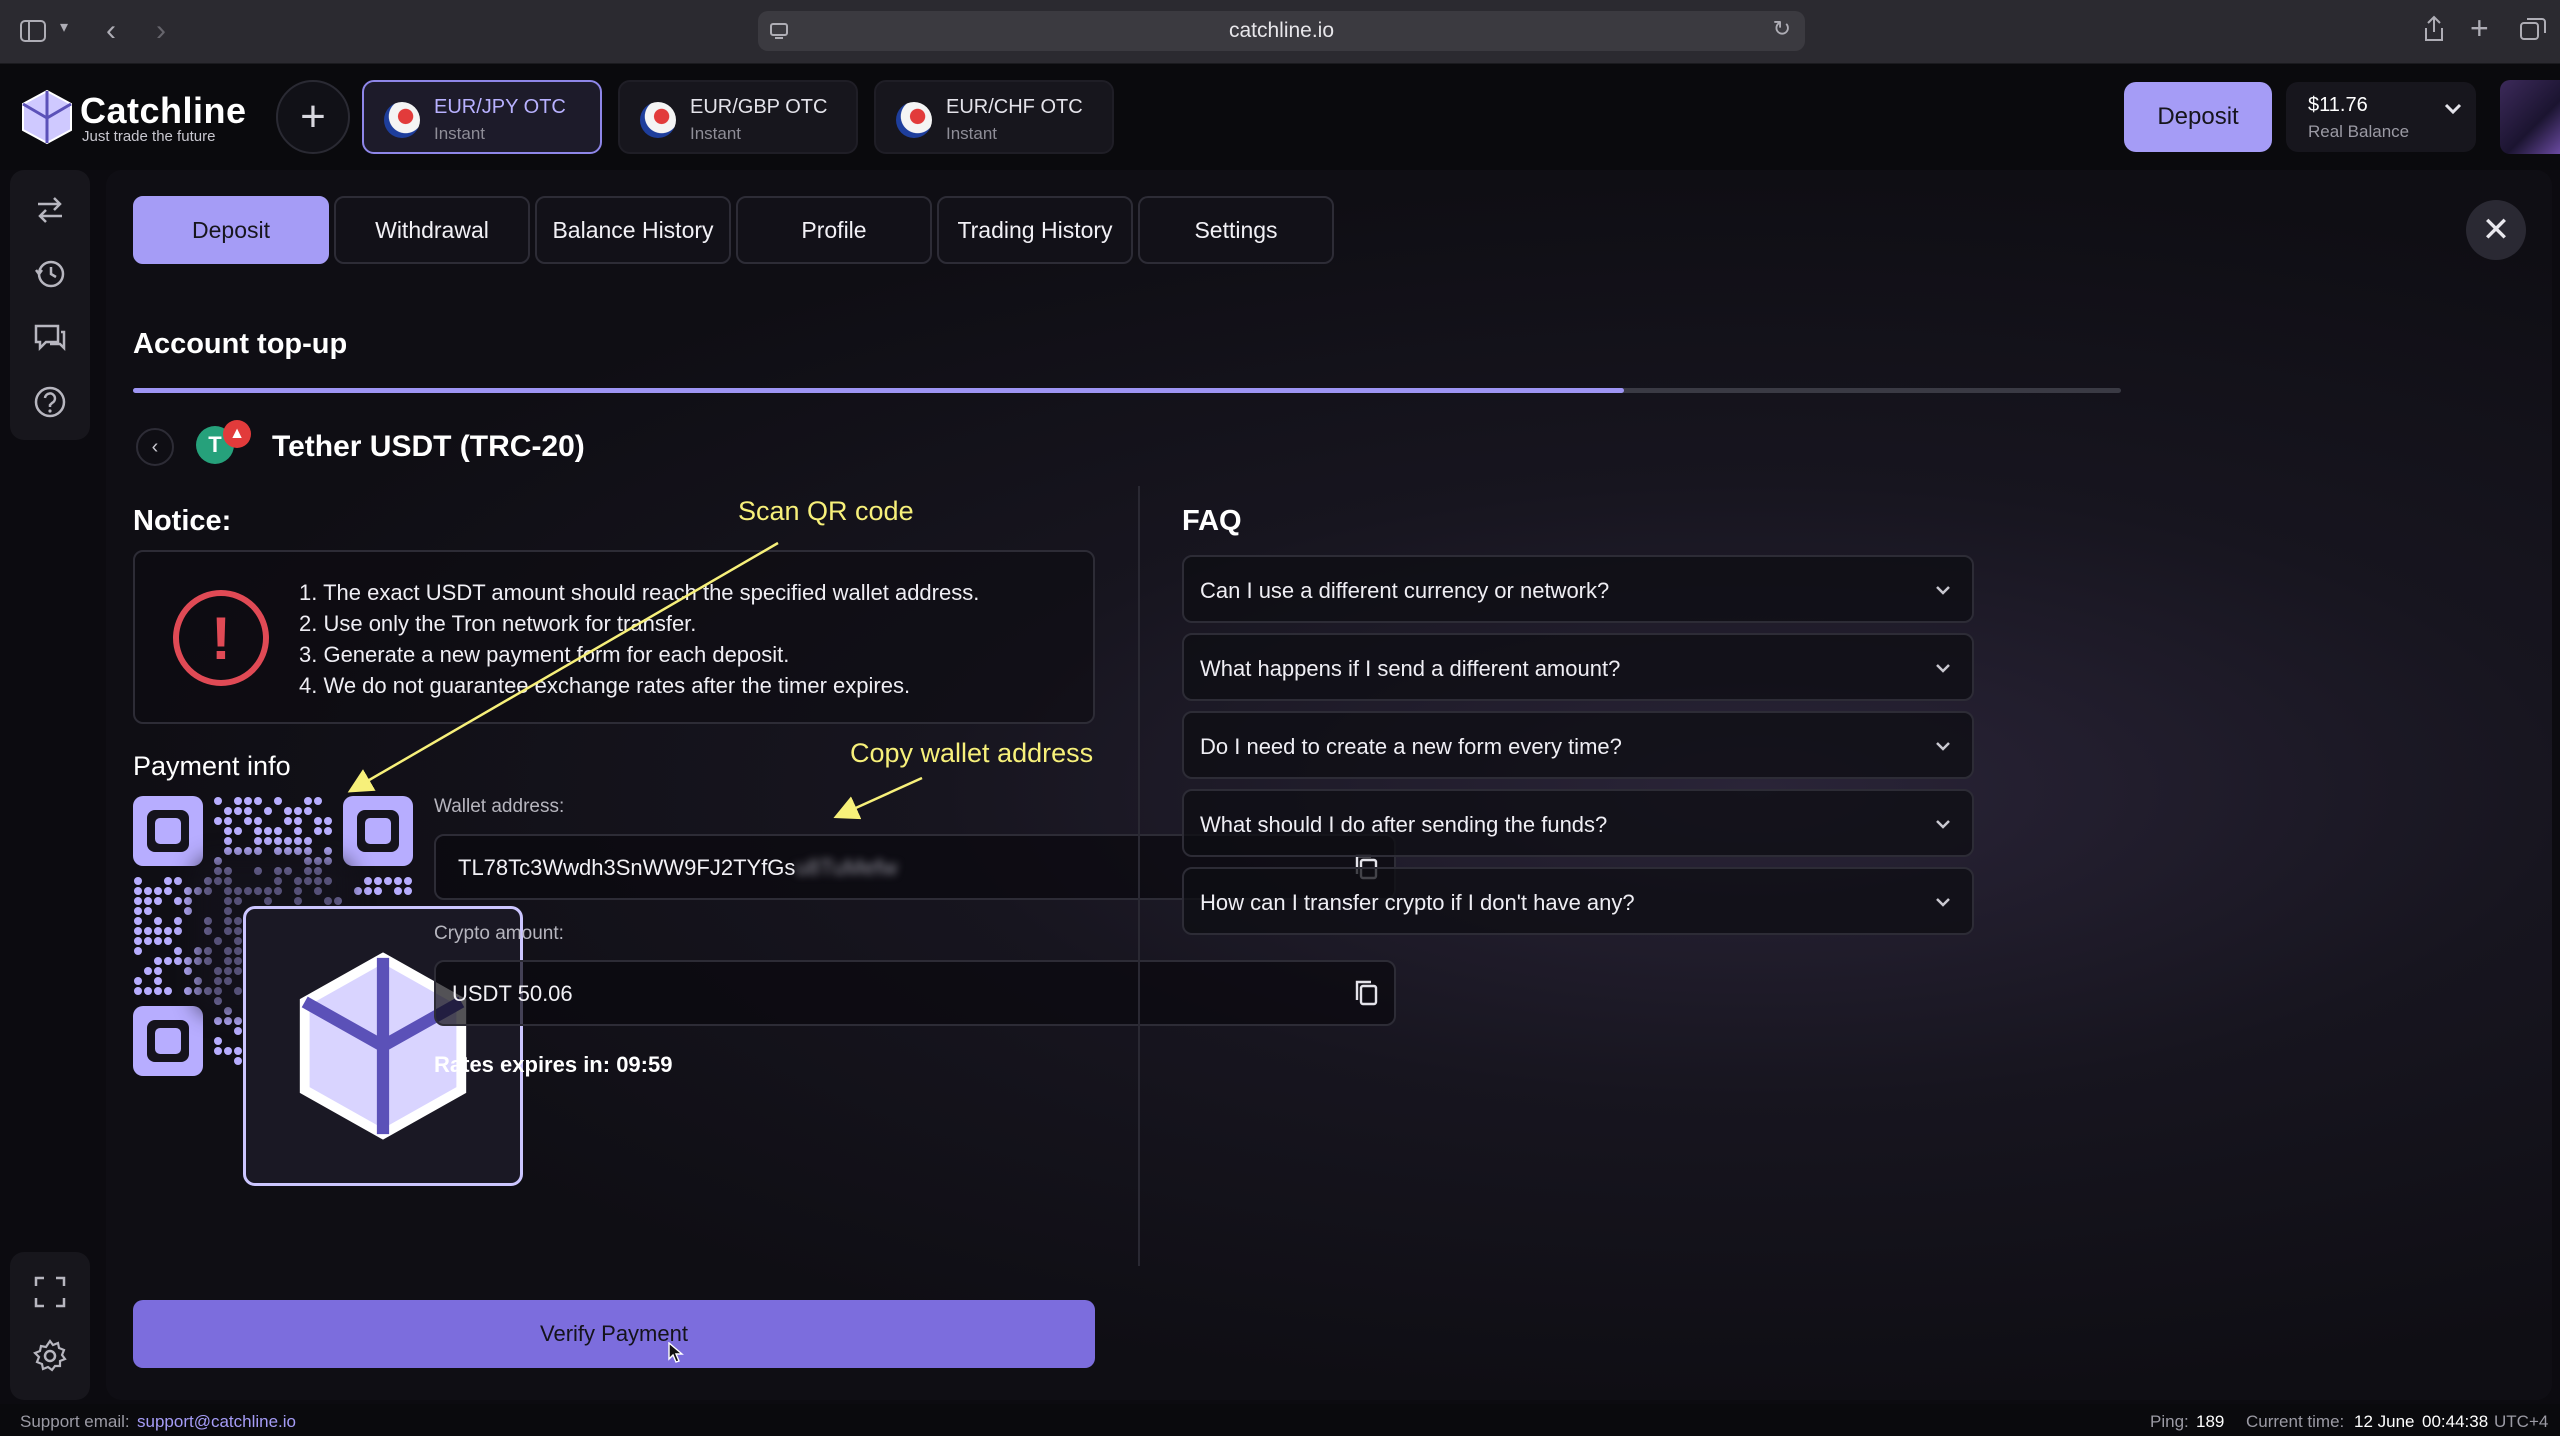 Image resolution: width=2560 pixels, height=1436 pixels. I want to click on collapse-arrows-icon, so click(50, 210).